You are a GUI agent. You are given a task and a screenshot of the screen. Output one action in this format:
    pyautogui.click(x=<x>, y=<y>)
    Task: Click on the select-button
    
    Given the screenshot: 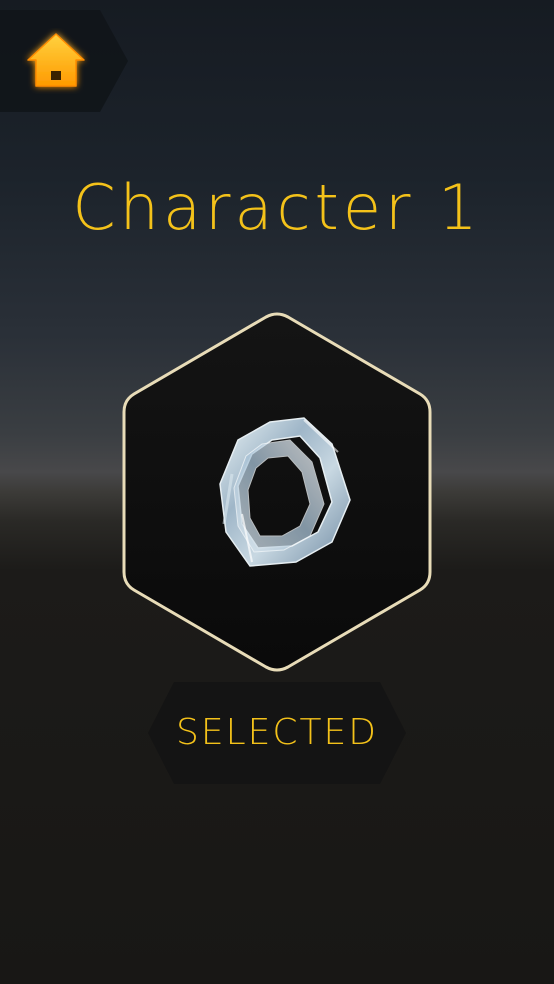 What is the action you would take?
    pyautogui.click(x=277, y=733)
    